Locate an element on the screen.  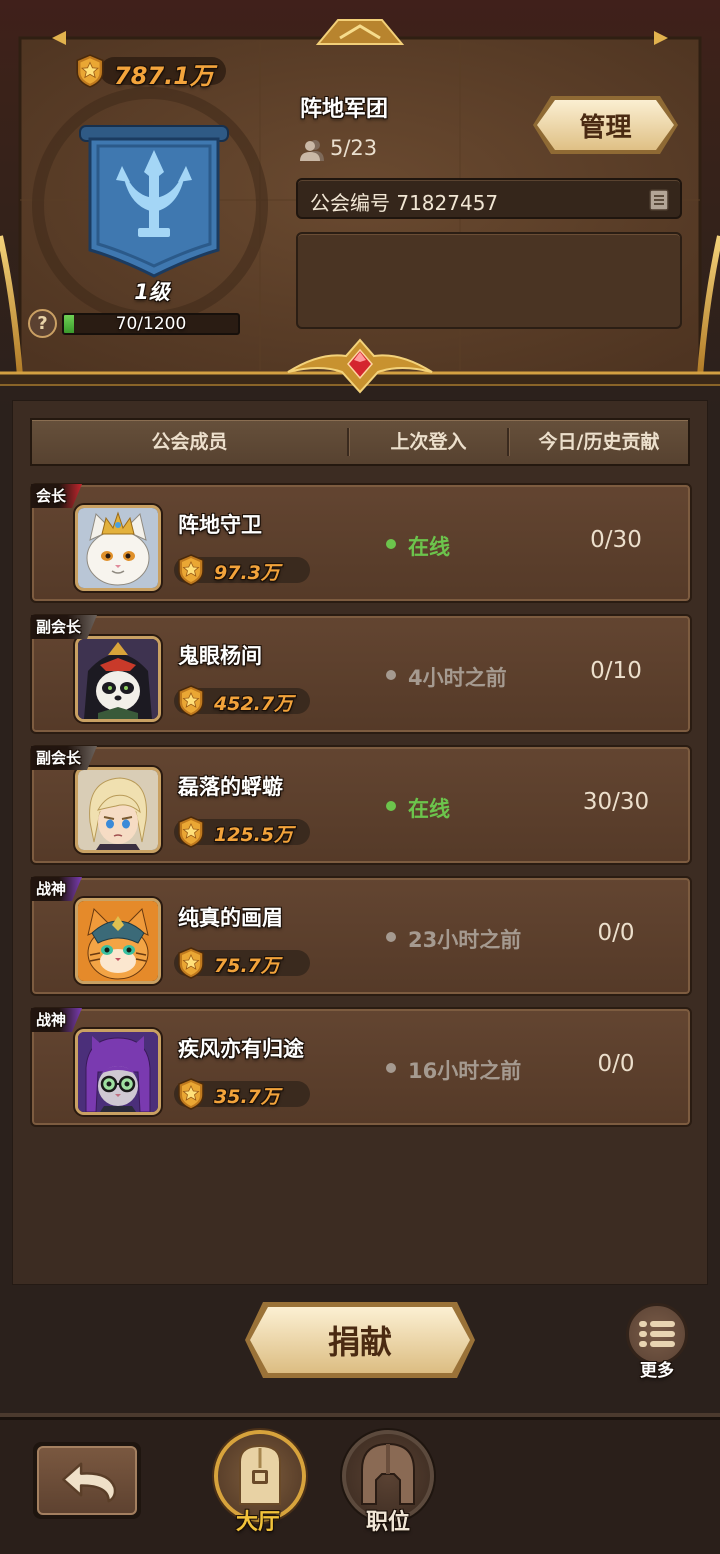
guild-id-box: 公会编号 71827457 is located at coordinates (489, 198).